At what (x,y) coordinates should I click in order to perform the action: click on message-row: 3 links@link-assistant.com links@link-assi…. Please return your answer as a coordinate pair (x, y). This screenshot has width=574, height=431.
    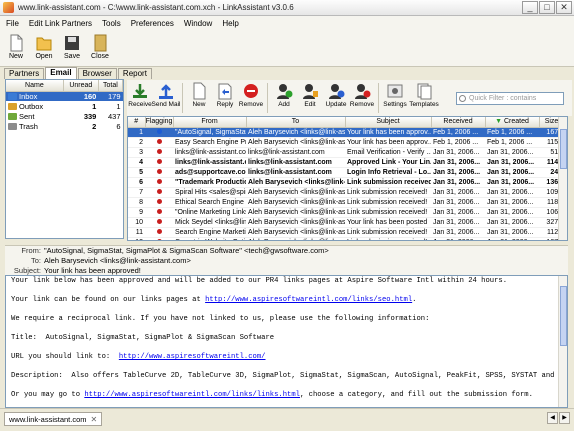
    Looking at the image, I should click on (346, 152).